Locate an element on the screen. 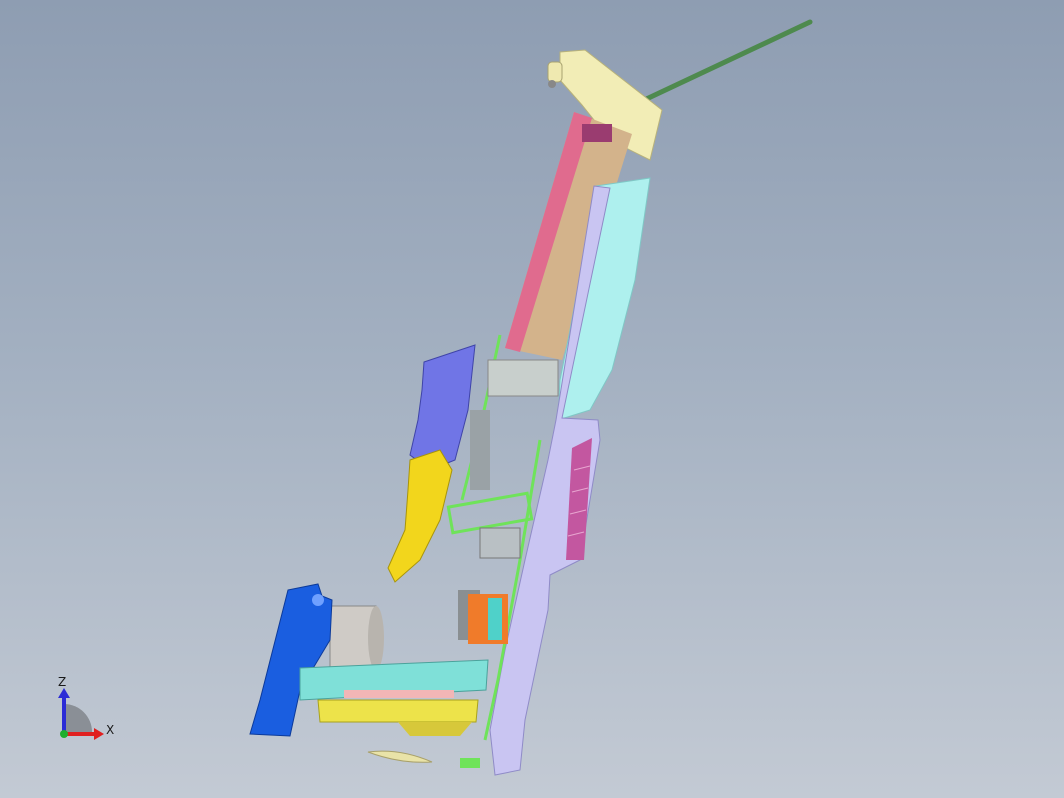  blue-part-hole is located at coordinates (318, 600).